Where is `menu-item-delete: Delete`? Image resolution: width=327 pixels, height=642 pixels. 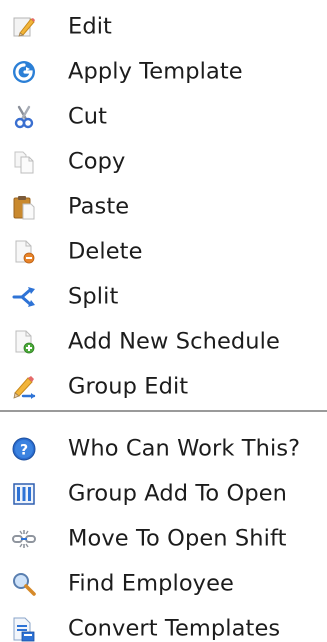
menu-item-delete: Delete is located at coordinates (163, 251).